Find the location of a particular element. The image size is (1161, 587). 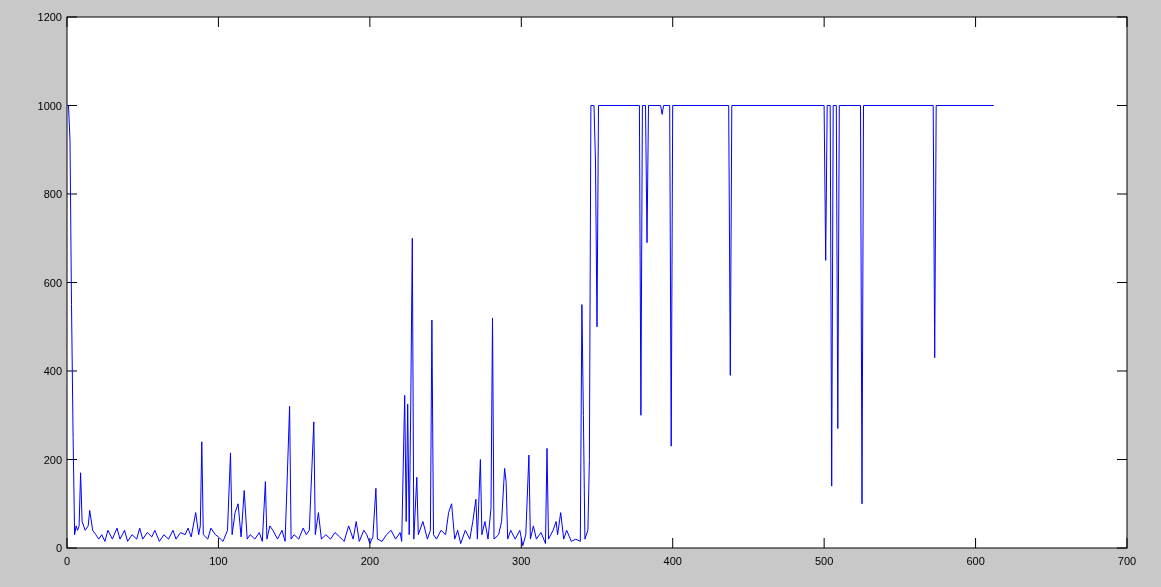

tick-label: 100 is located at coordinates (218, 561).